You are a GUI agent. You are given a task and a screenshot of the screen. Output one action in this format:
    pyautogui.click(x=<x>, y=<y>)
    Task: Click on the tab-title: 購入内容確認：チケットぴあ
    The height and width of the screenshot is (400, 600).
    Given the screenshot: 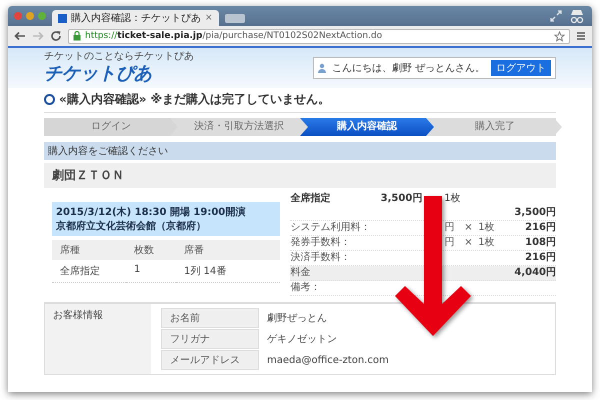 What is the action you would take?
    pyautogui.click(x=136, y=18)
    